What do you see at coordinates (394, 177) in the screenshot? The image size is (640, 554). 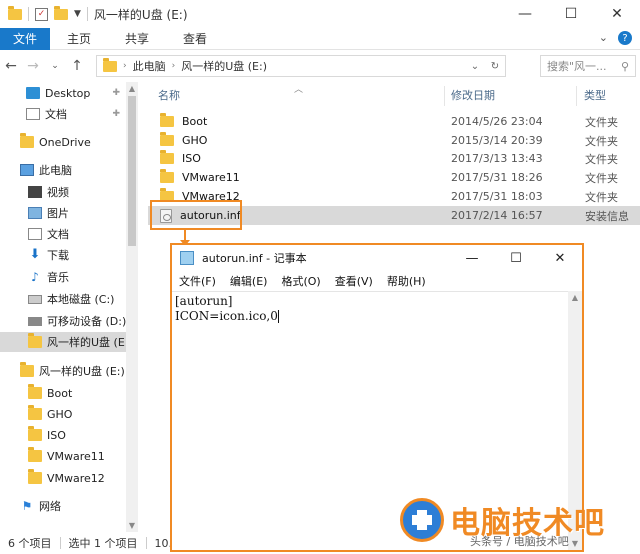 I see `file-row-vmware11: VMware11 2017/5/31 18:26 文件夹` at bounding box center [394, 177].